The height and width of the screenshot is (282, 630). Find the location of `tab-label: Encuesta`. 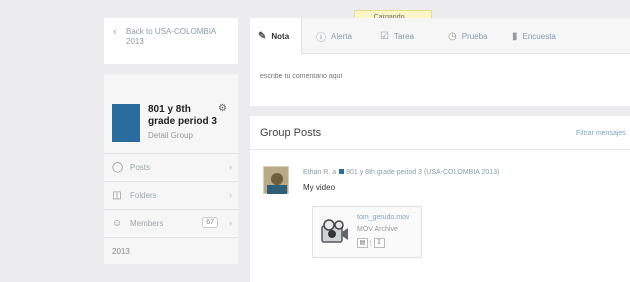

tab-label: Encuesta is located at coordinates (539, 36).